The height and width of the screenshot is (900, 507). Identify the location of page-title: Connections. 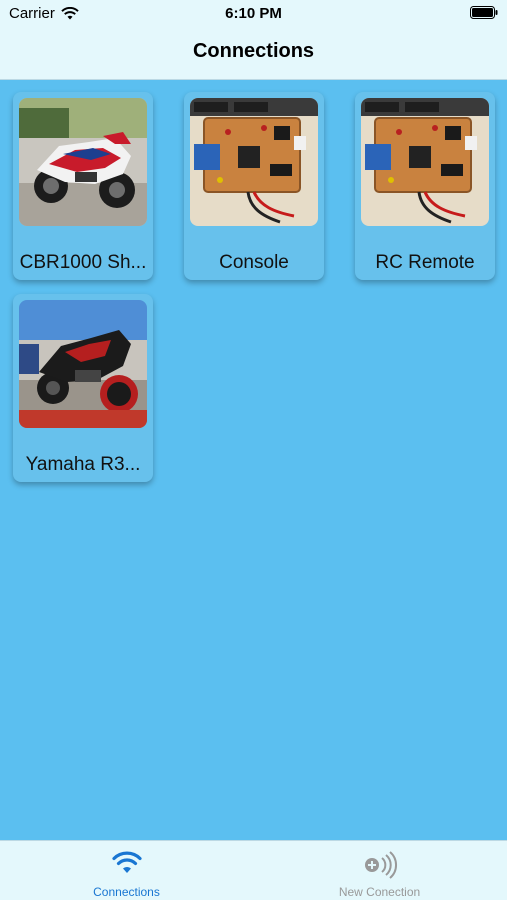
(253, 51).